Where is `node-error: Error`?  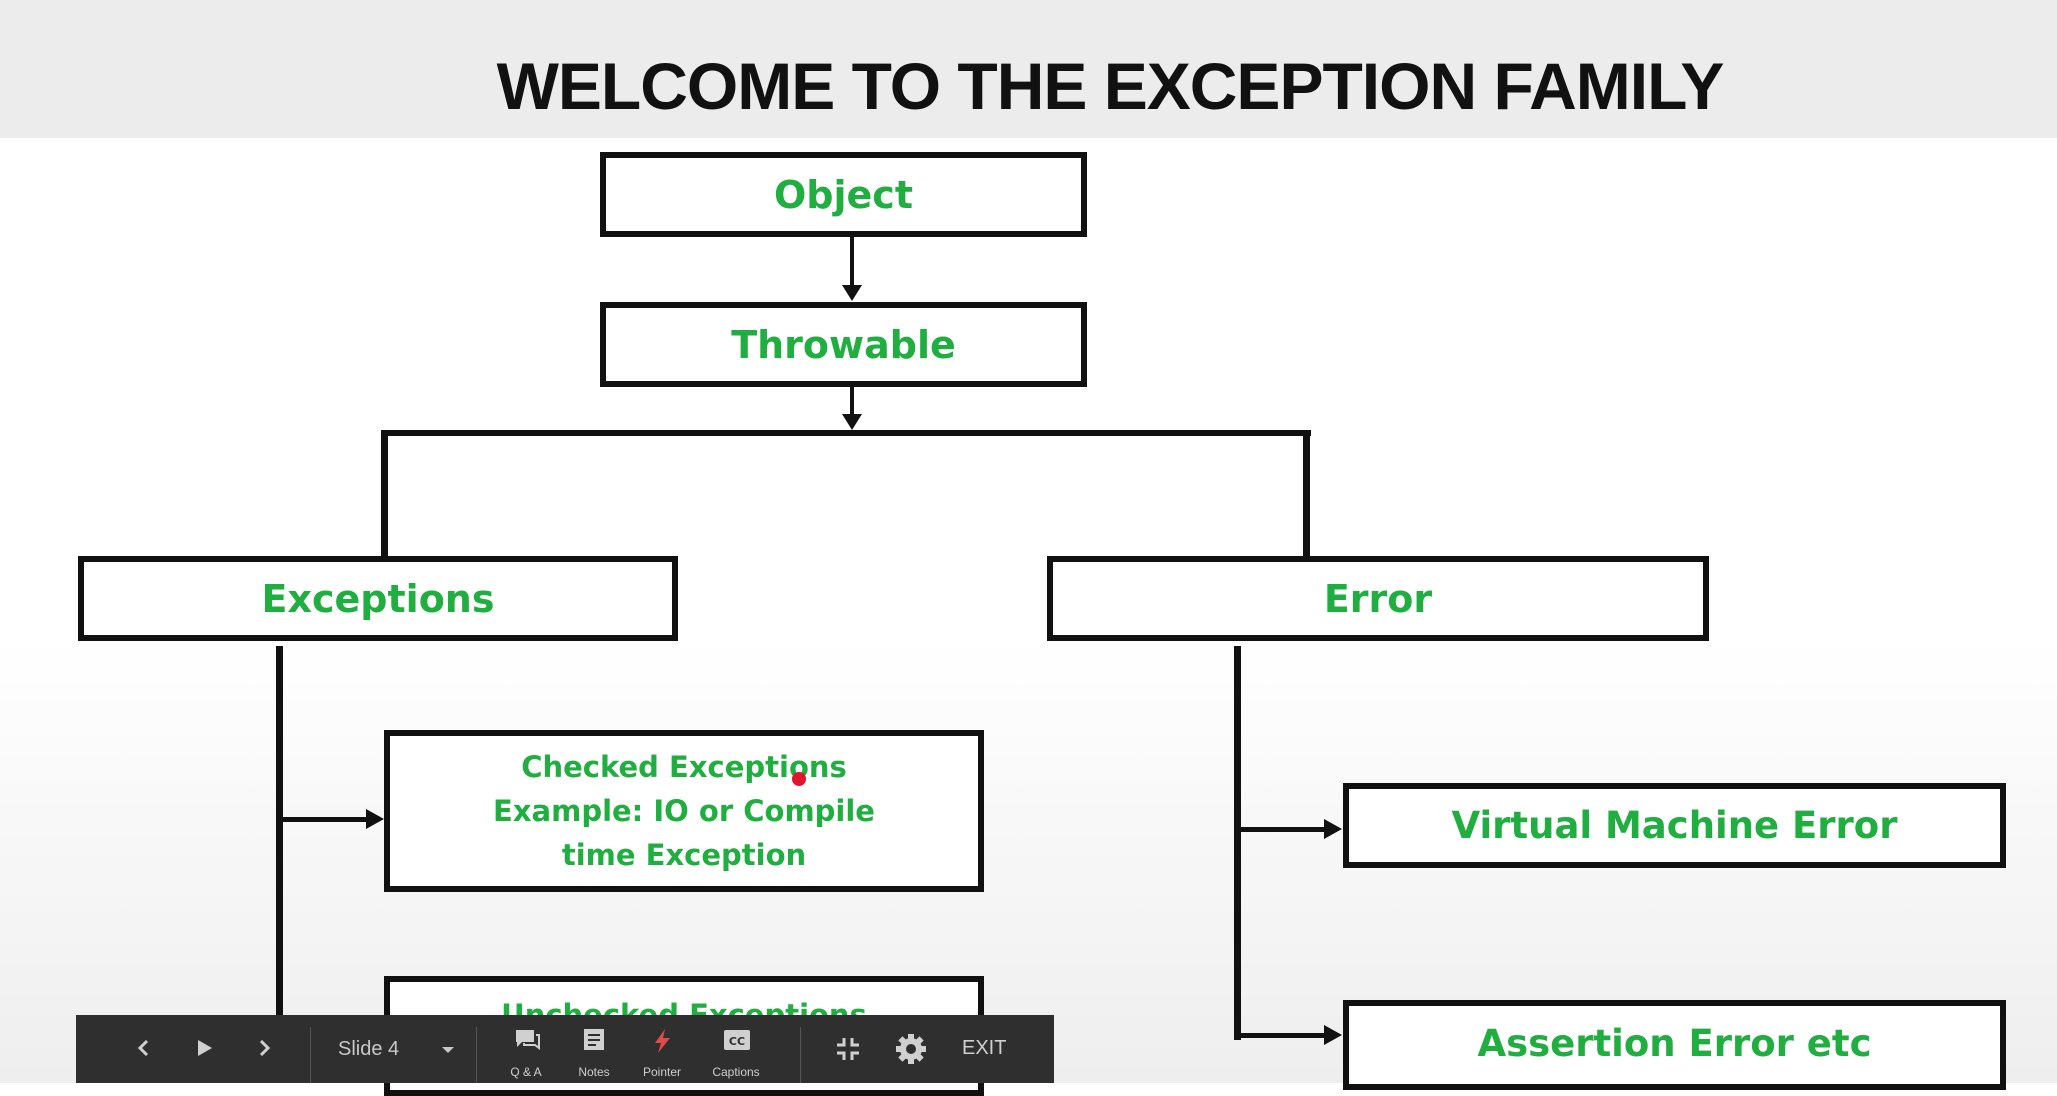
node-error: Error is located at coordinates (1378, 598).